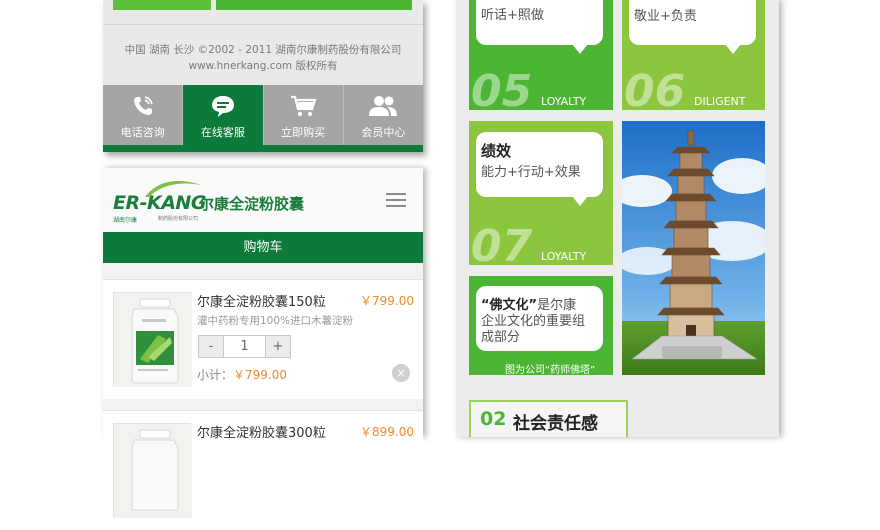  What do you see at coordinates (303, 132) in the screenshot?
I see `toolbar-label: 立即购买` at bounding box center [303, 132].